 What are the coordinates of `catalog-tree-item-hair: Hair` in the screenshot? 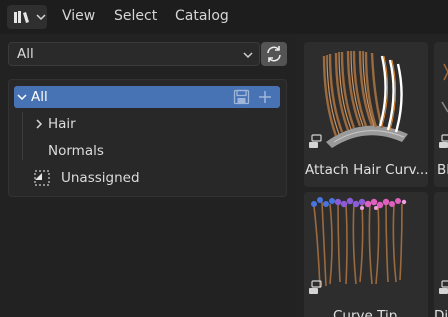 It's located at (55, 124).